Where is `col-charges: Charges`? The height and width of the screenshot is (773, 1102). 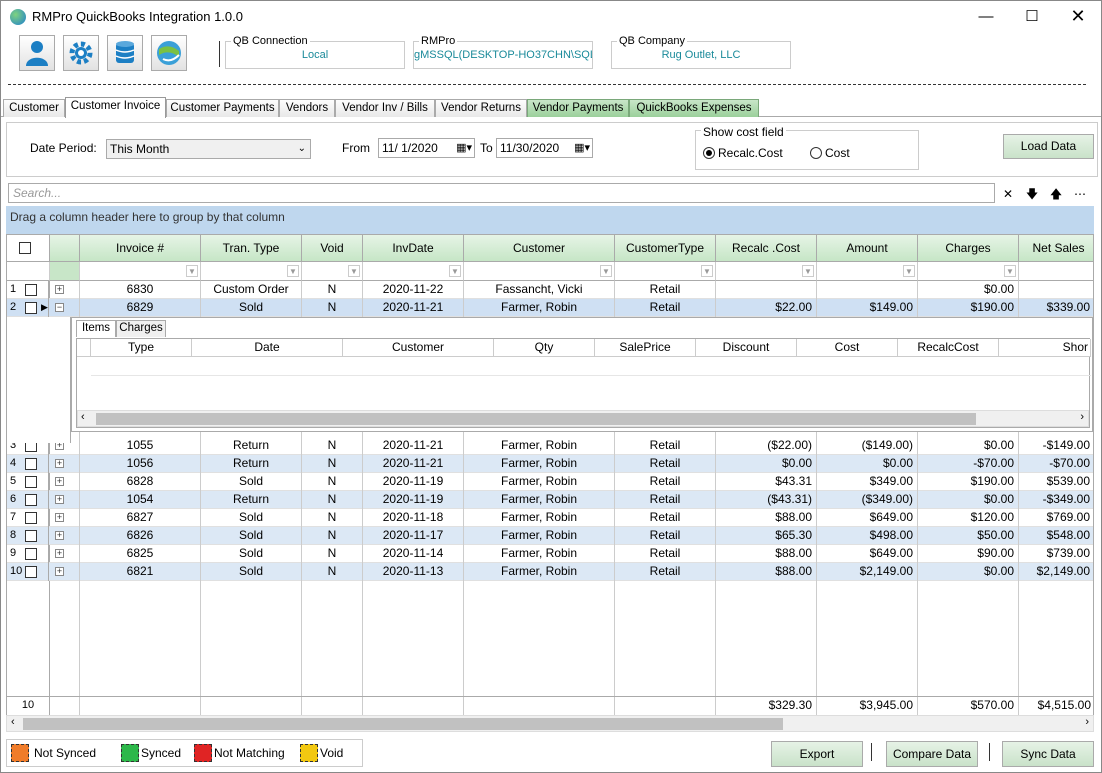 col-charges: Charges is located at coordinates (968, 248).